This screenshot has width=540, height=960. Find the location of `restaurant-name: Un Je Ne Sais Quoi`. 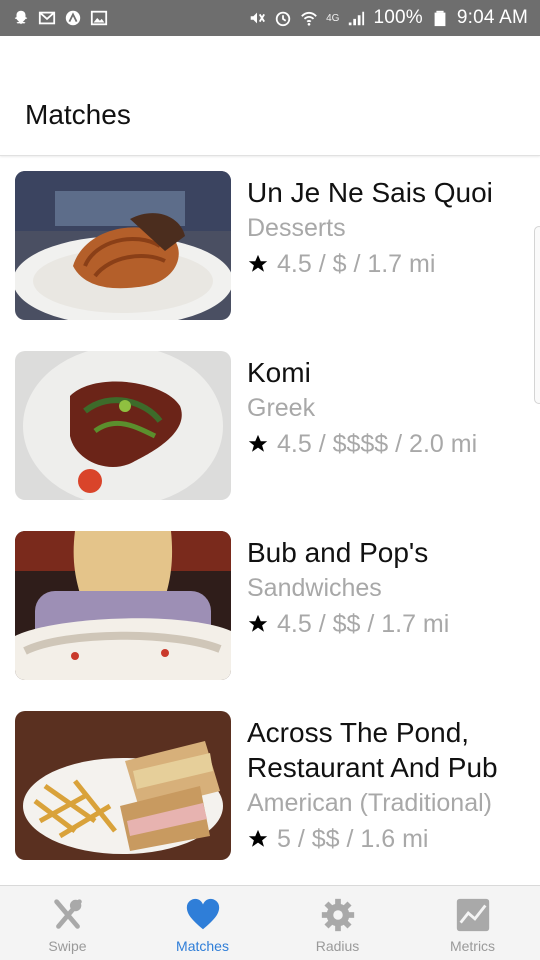

restaurant-name: Un Je Ne Sais Quoi is located at coordinates (370, 192).